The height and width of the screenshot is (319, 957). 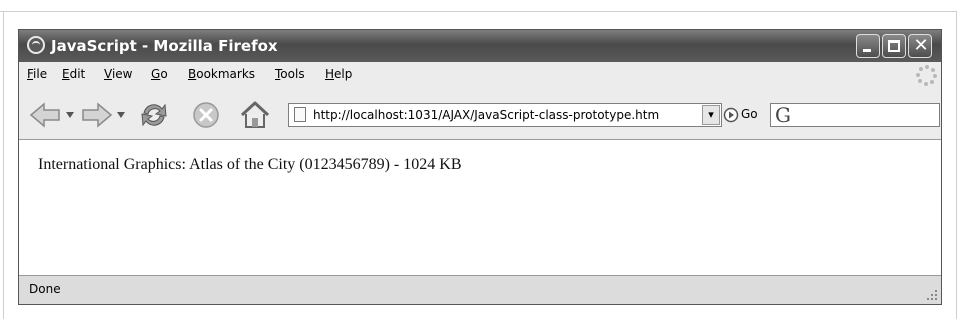 What do you see at coordinates (480, 75) in the screenshot?
I see `menu-bar: File Edit View Go Bookmarks Tools Help` at bounding box center [480, 75].